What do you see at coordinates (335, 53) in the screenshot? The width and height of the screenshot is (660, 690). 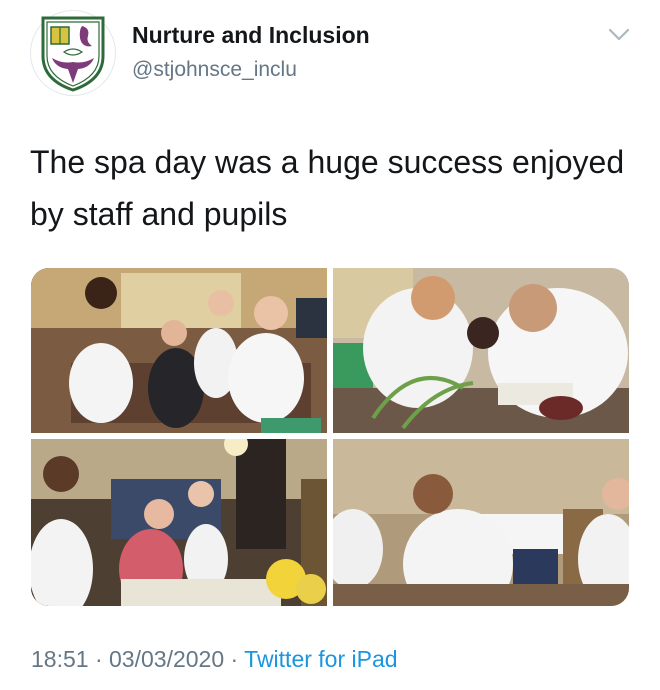 I see `tweet-header: Nurture and Inclusion @stjohnsce_inclu` at bounding box center [335, 53].